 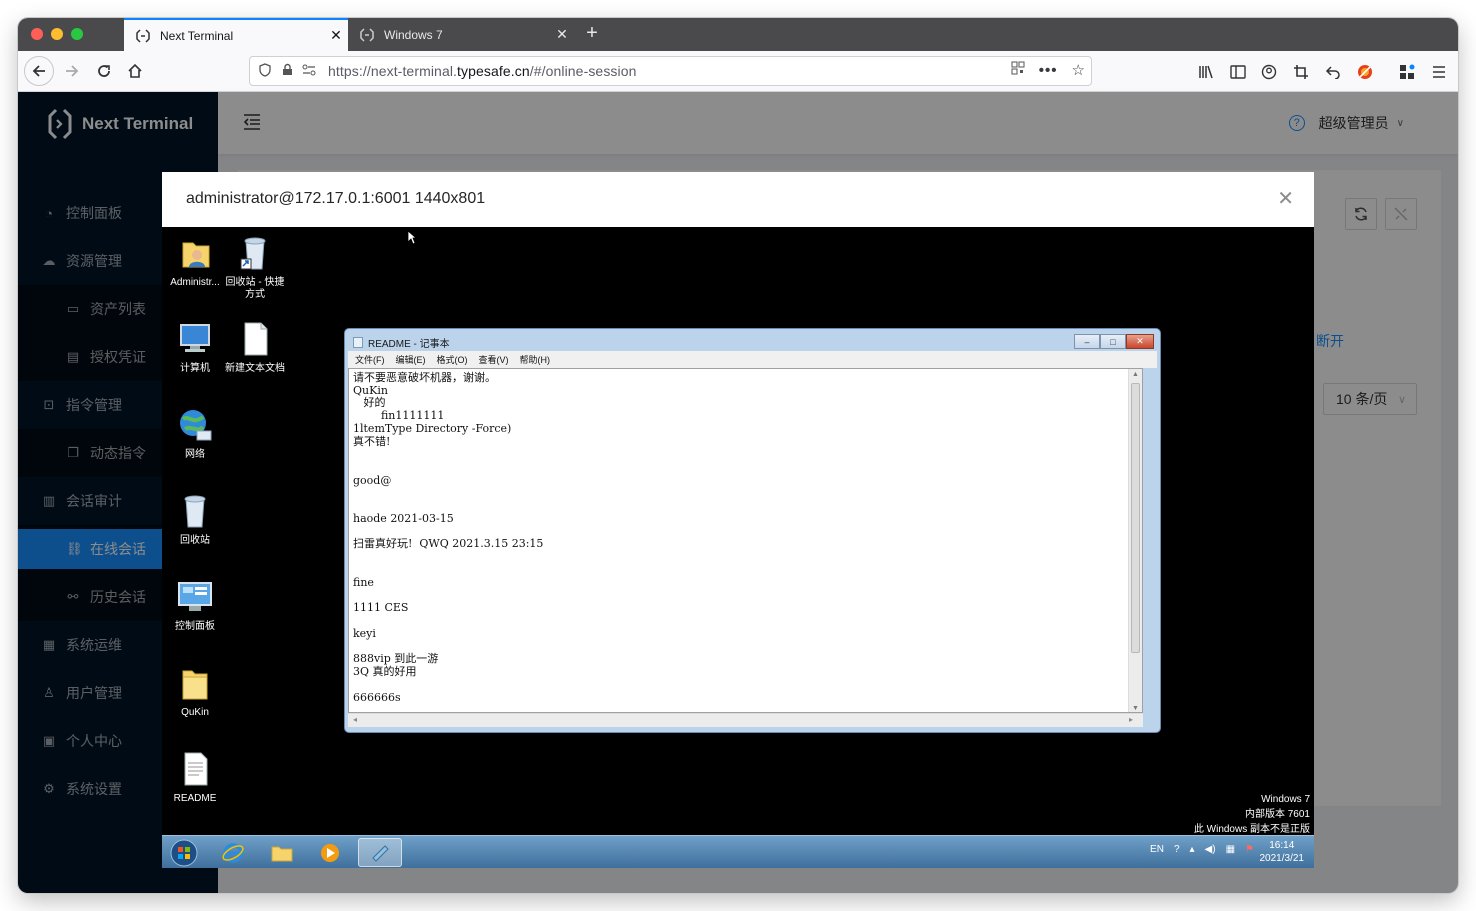 I want to click on minimize-window-button, so click(x=57, y=34).